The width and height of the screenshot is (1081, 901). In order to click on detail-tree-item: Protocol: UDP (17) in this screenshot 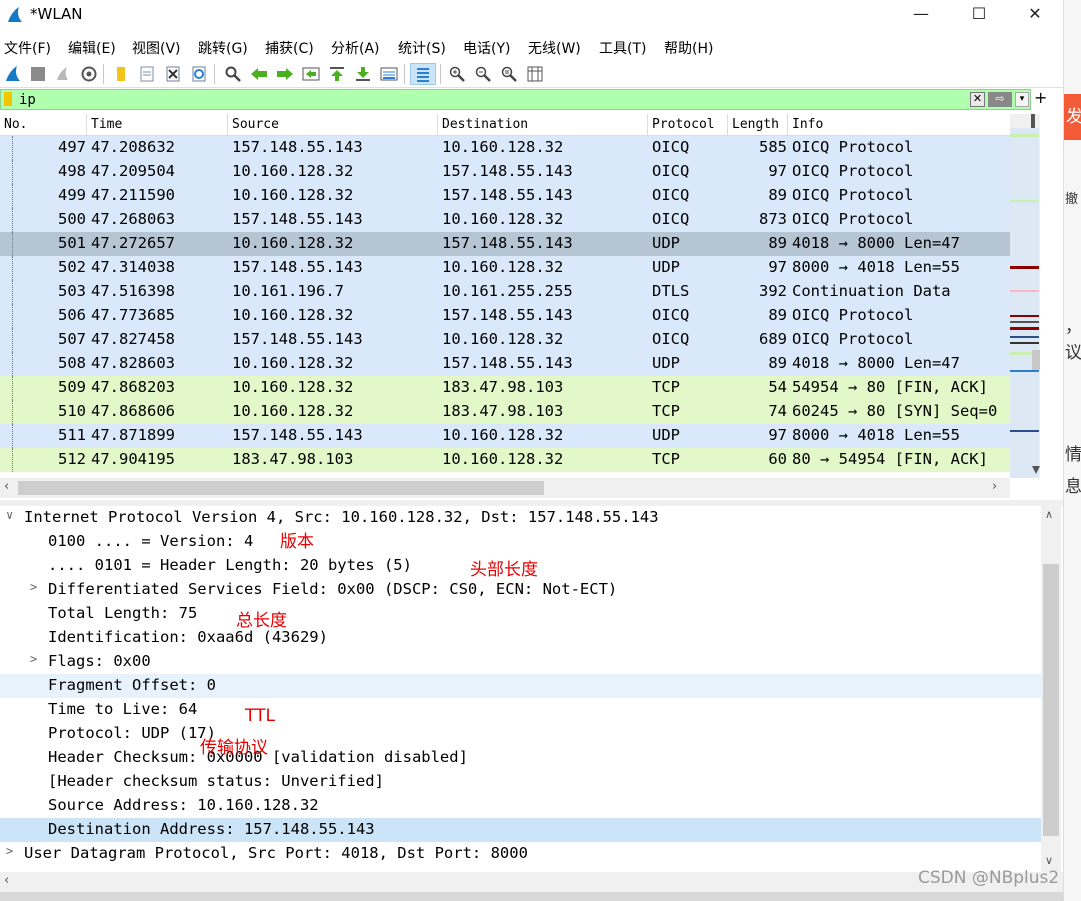, I will do `click(520, 734)`.